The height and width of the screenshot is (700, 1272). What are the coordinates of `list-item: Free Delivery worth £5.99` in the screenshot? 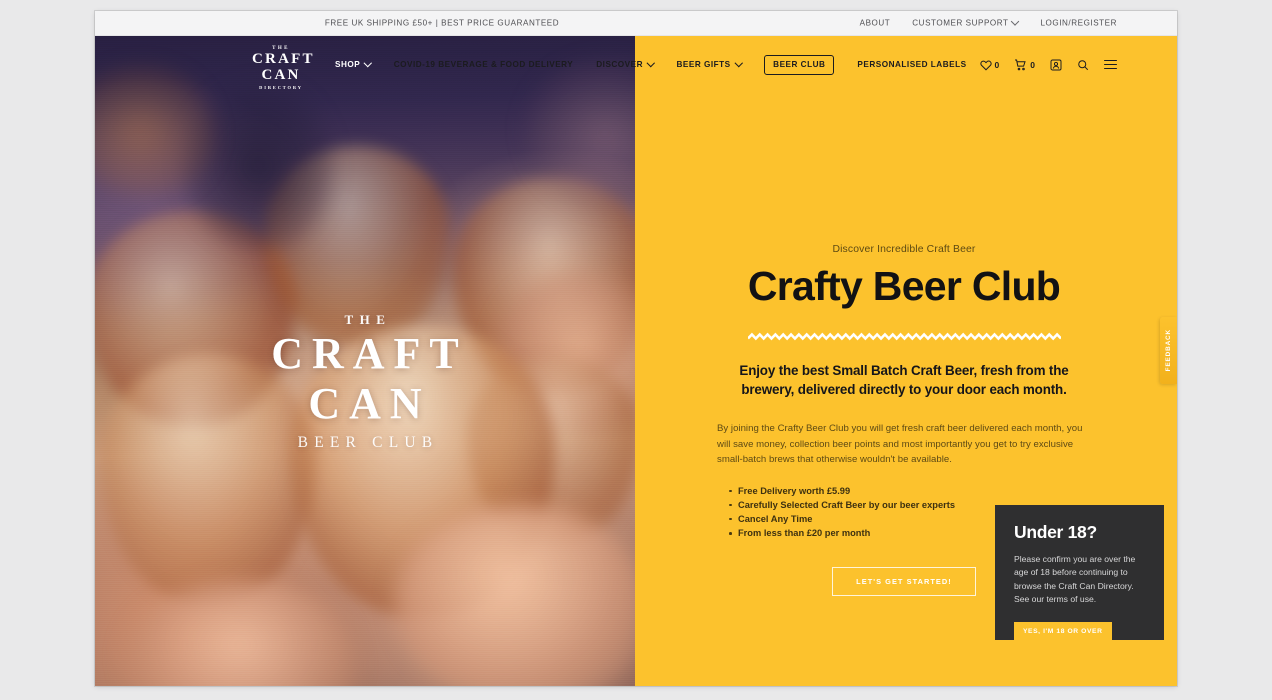 It's located at (910, 491).